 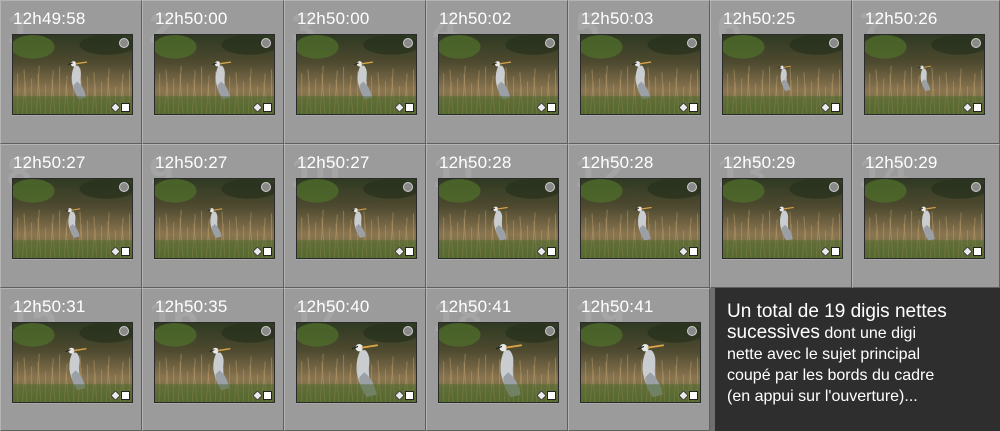 I want to click on thumb-badges, so click(x=404, y=251).